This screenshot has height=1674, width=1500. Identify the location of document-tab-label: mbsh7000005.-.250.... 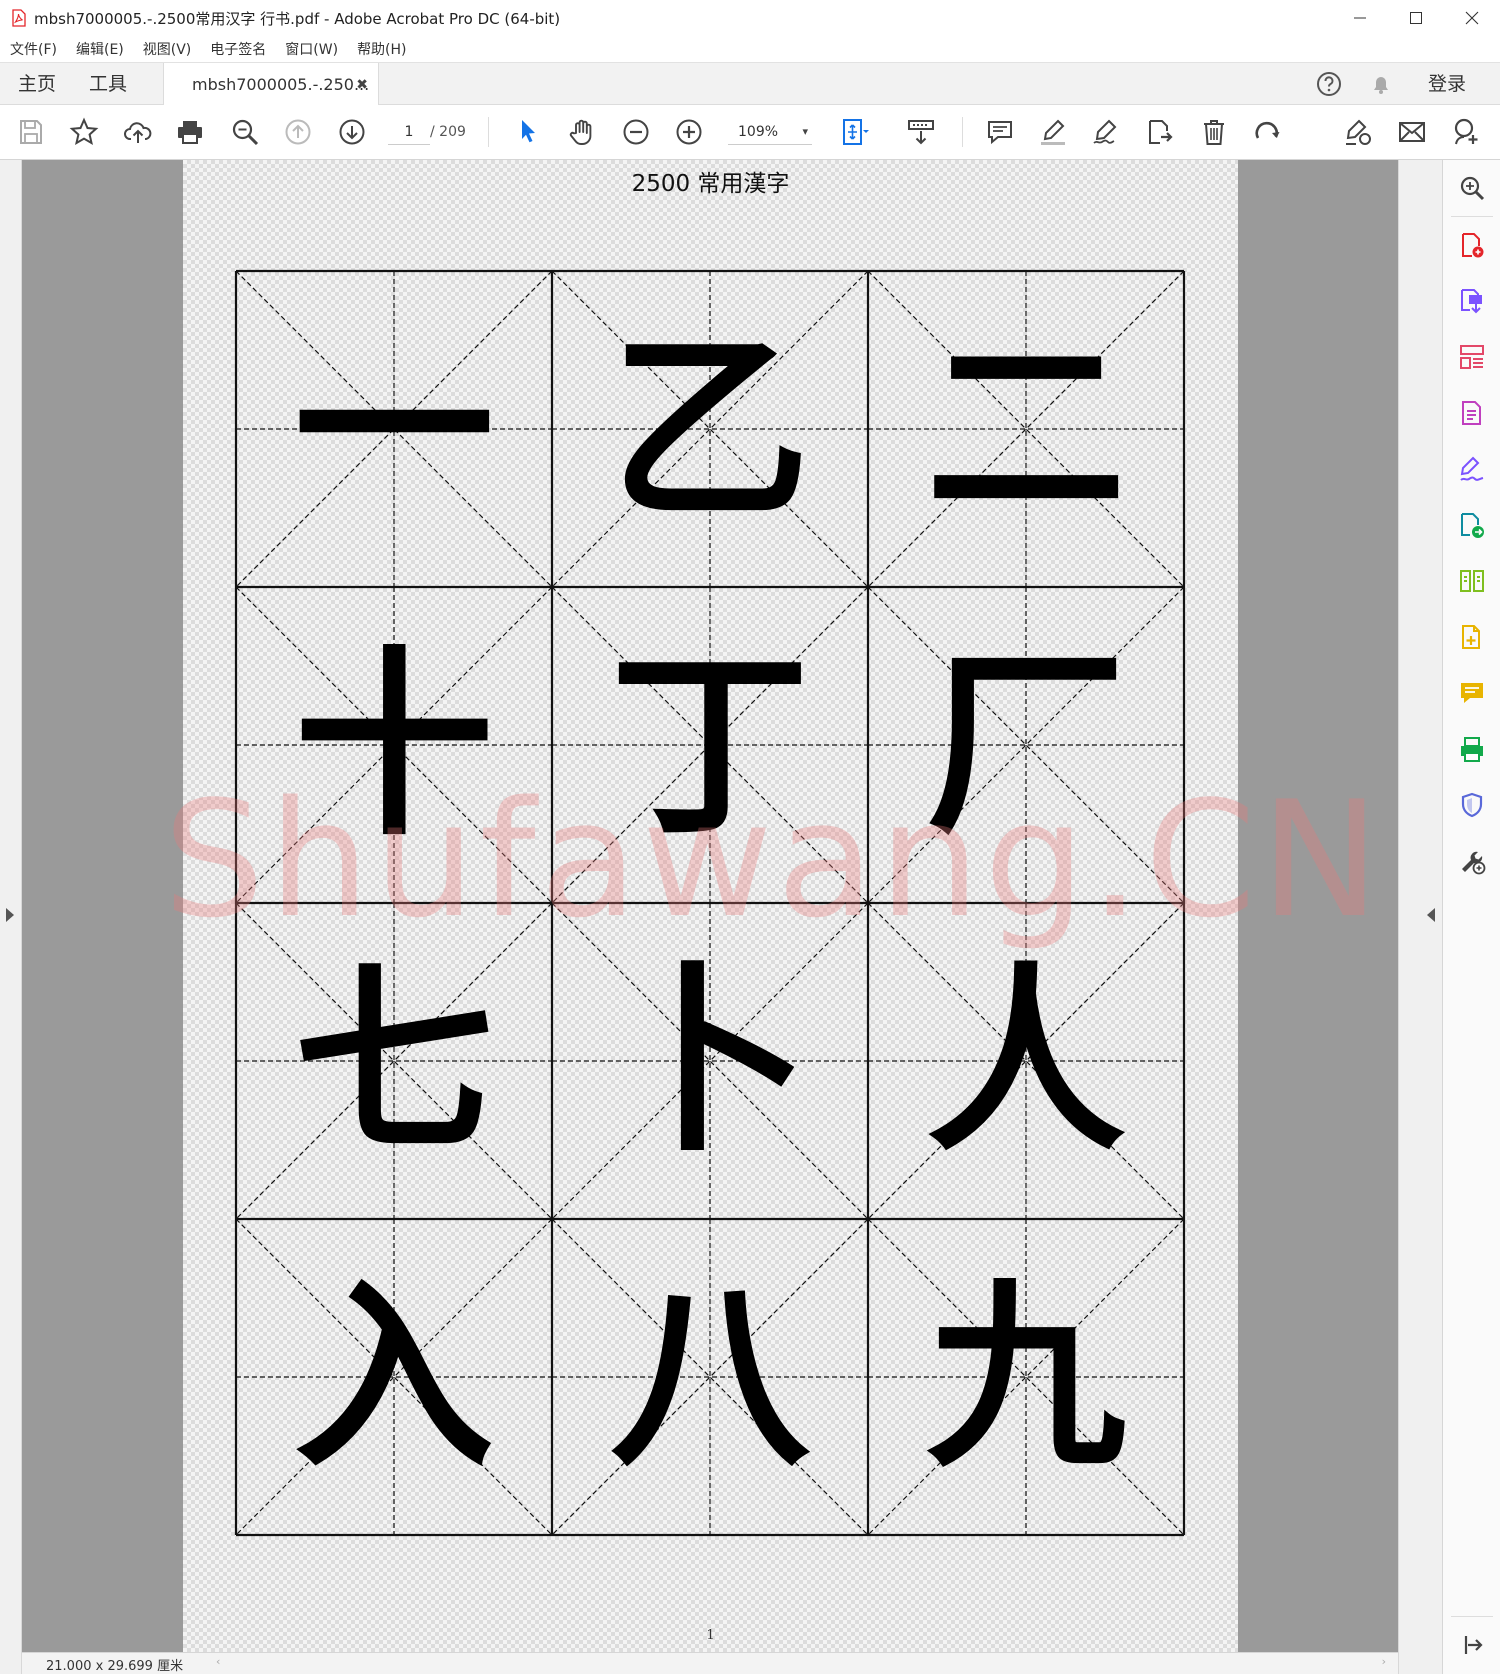
(281, 84).